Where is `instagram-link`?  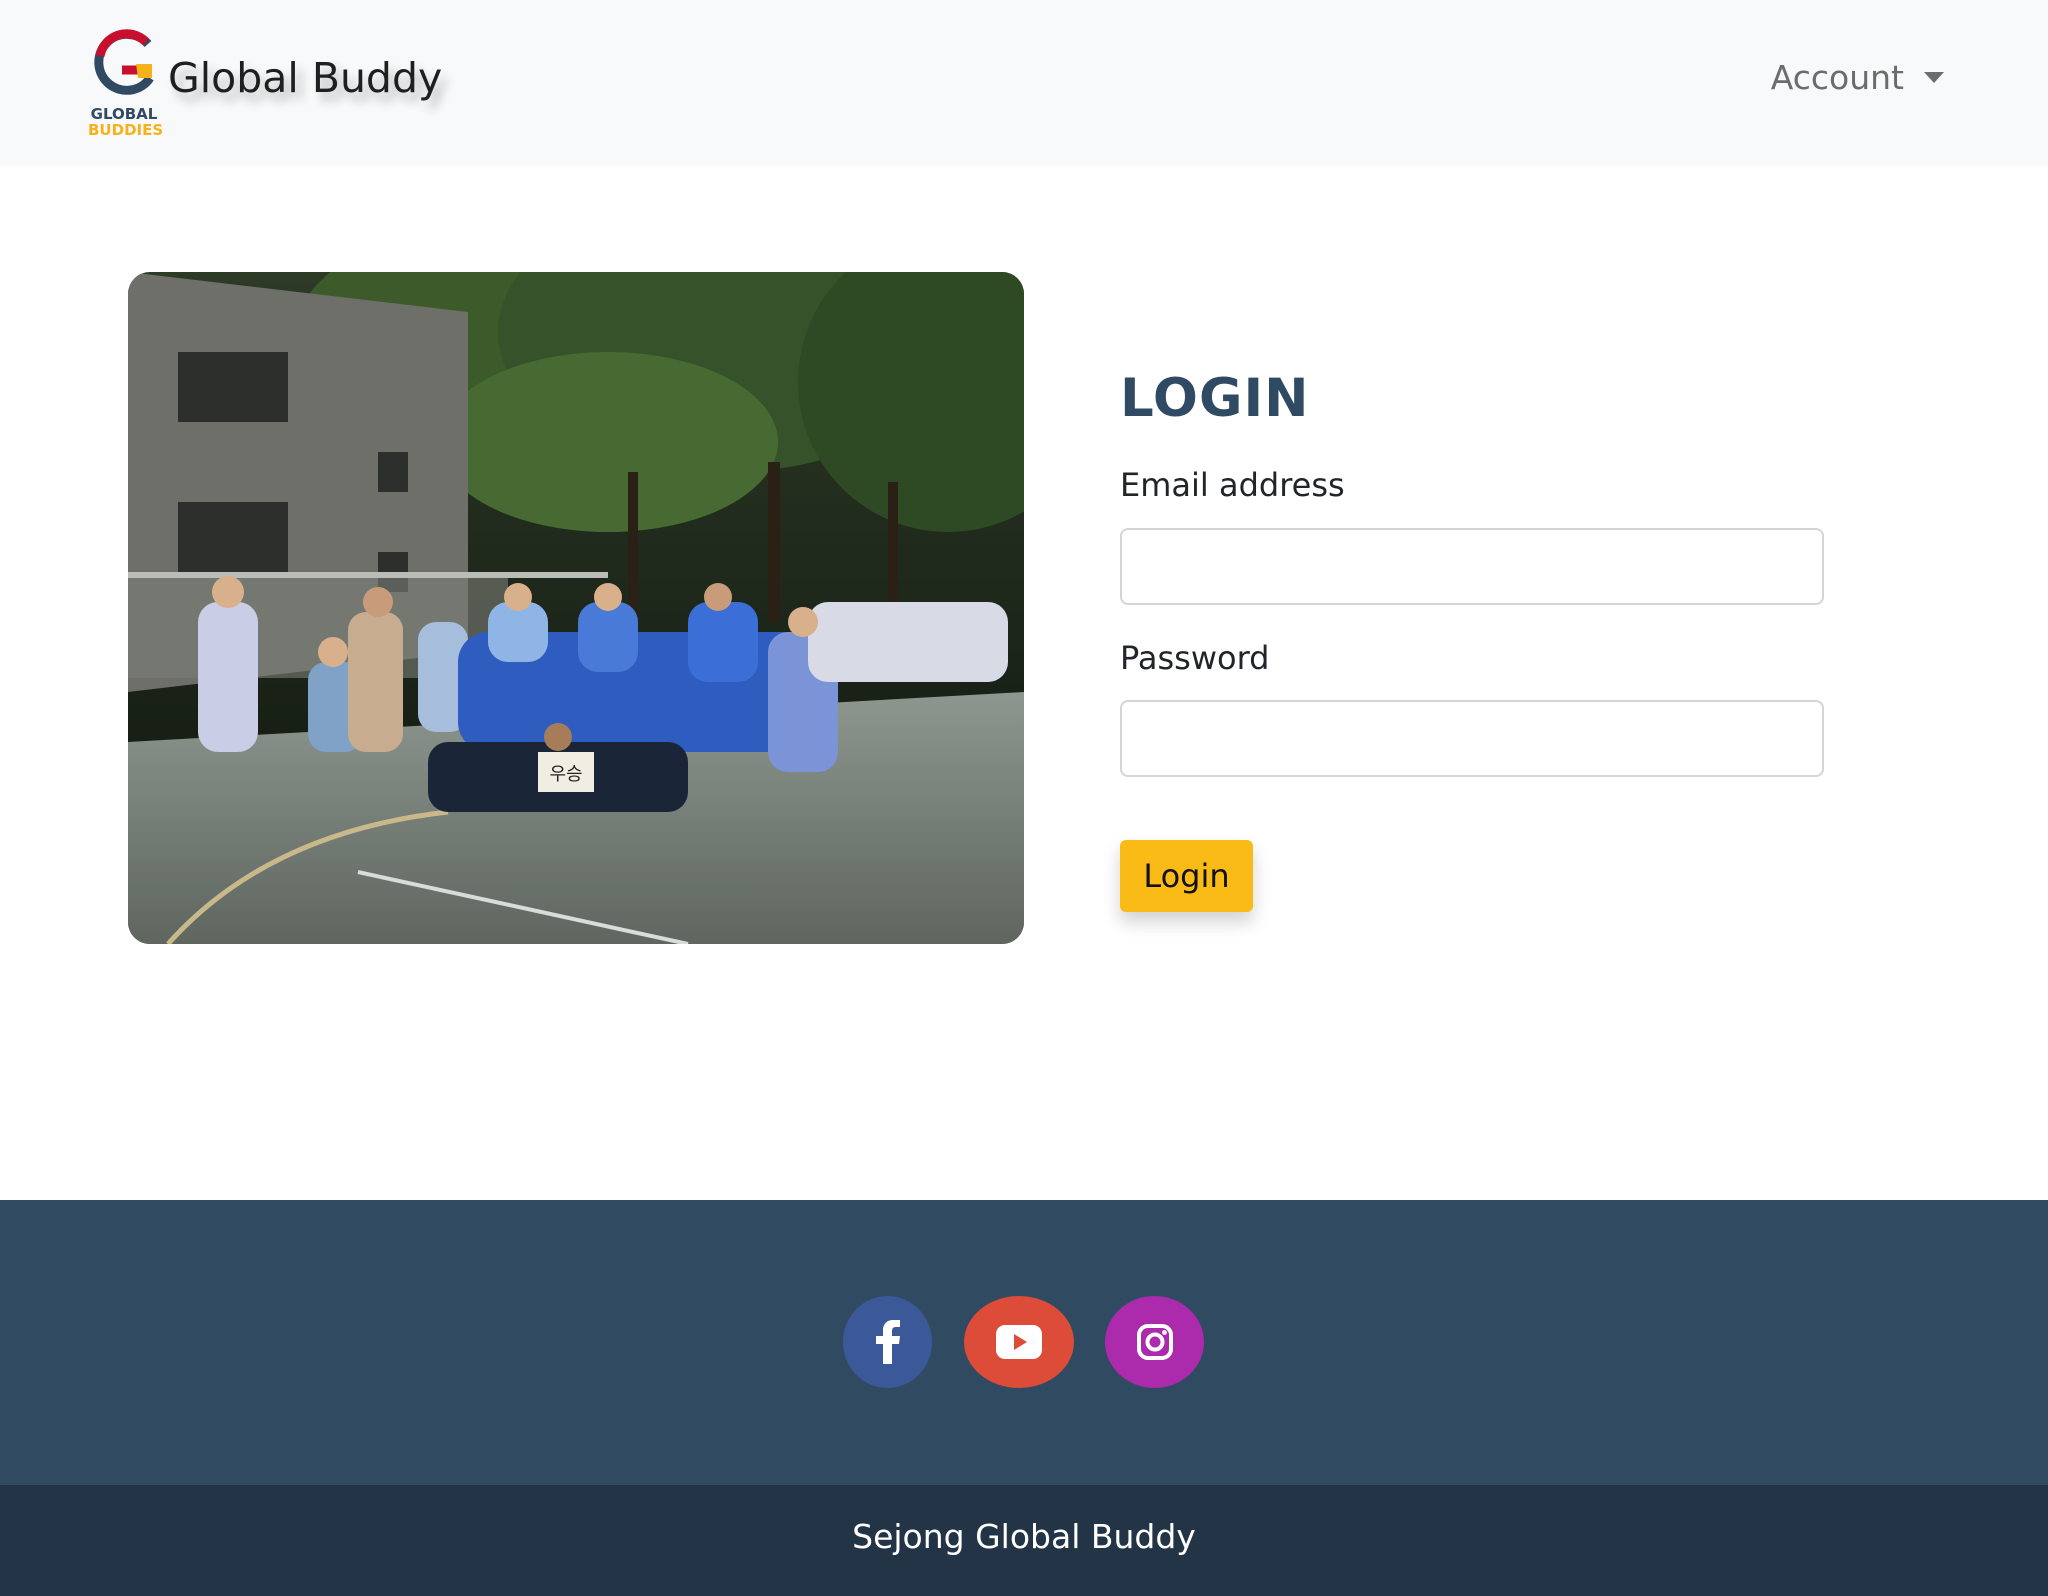 instagram-link is located at coordinates (1154, 1342).